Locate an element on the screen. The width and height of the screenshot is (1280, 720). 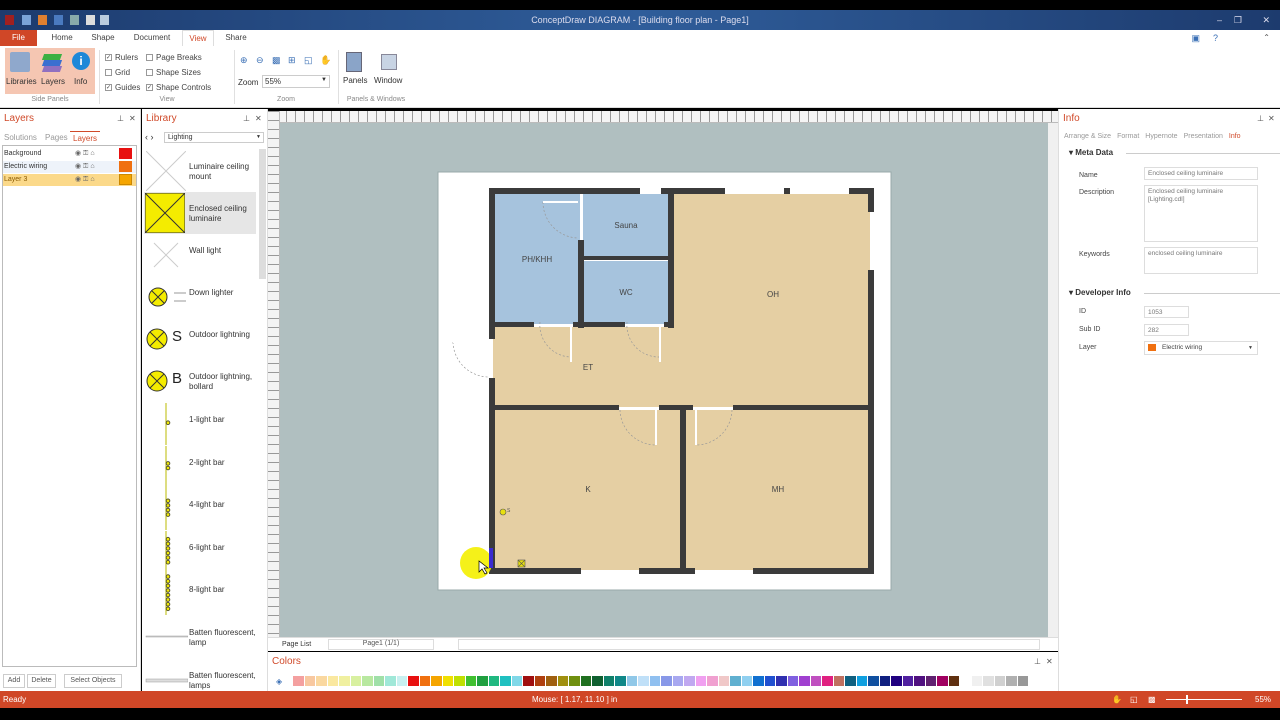
zoom-window-icon: ◱ is located at coordinates (1134, 699).